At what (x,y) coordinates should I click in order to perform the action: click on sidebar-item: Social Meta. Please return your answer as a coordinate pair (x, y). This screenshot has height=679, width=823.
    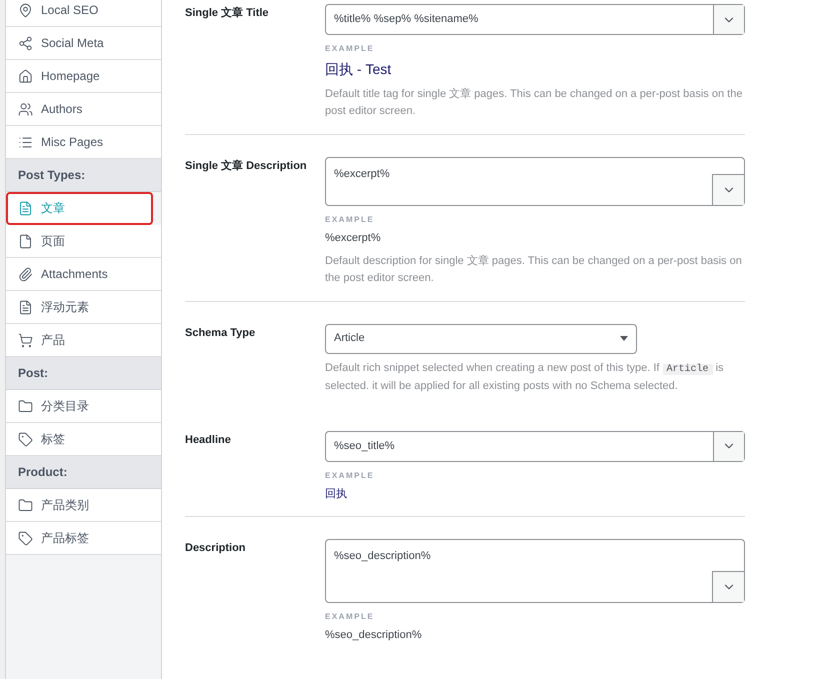
    Looking at the image, I should click on (83, 43).